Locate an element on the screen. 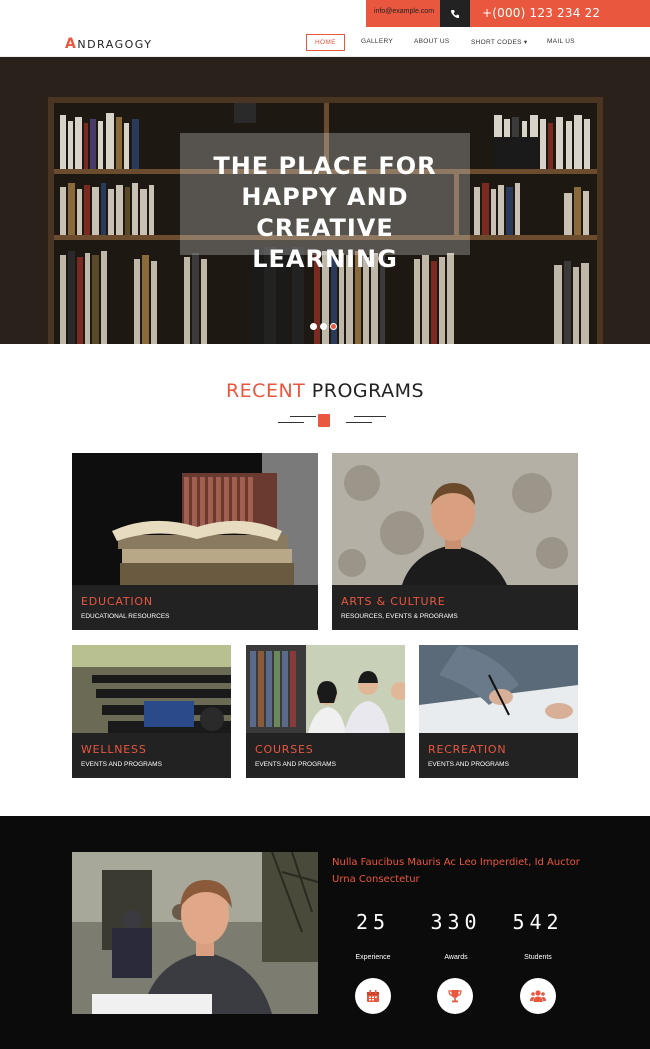 The width and height of the screenshot is (650, 1049). slider-dots is located at coordinates (323, 326).